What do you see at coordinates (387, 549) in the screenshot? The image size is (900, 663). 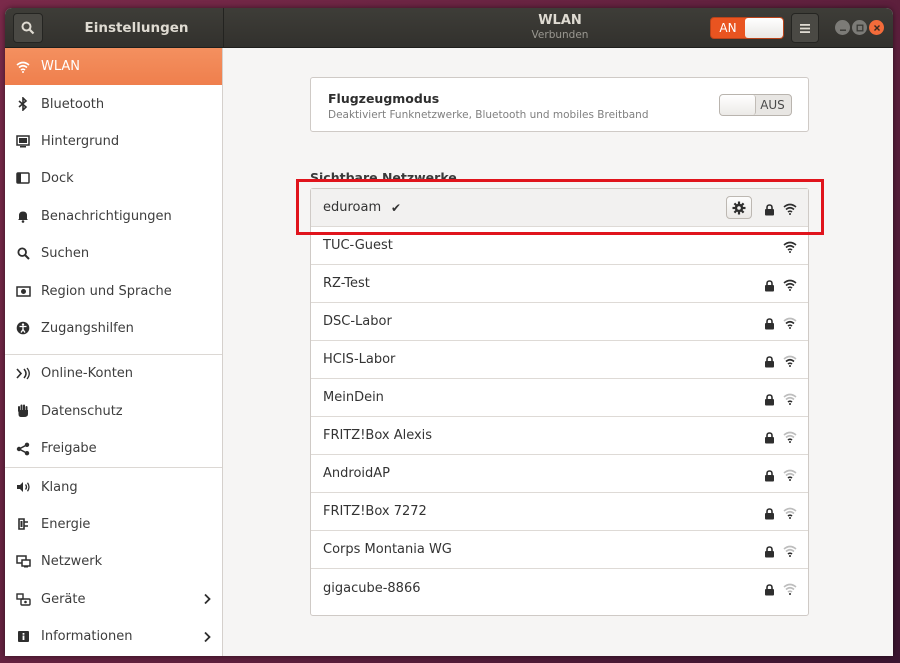 I see `network-name: Corps Montania WG` at bounding box center [387, 549].